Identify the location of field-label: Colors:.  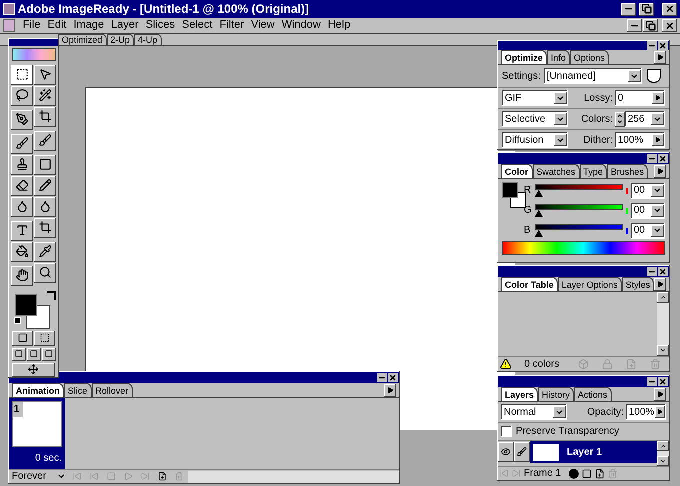
(597, 119).